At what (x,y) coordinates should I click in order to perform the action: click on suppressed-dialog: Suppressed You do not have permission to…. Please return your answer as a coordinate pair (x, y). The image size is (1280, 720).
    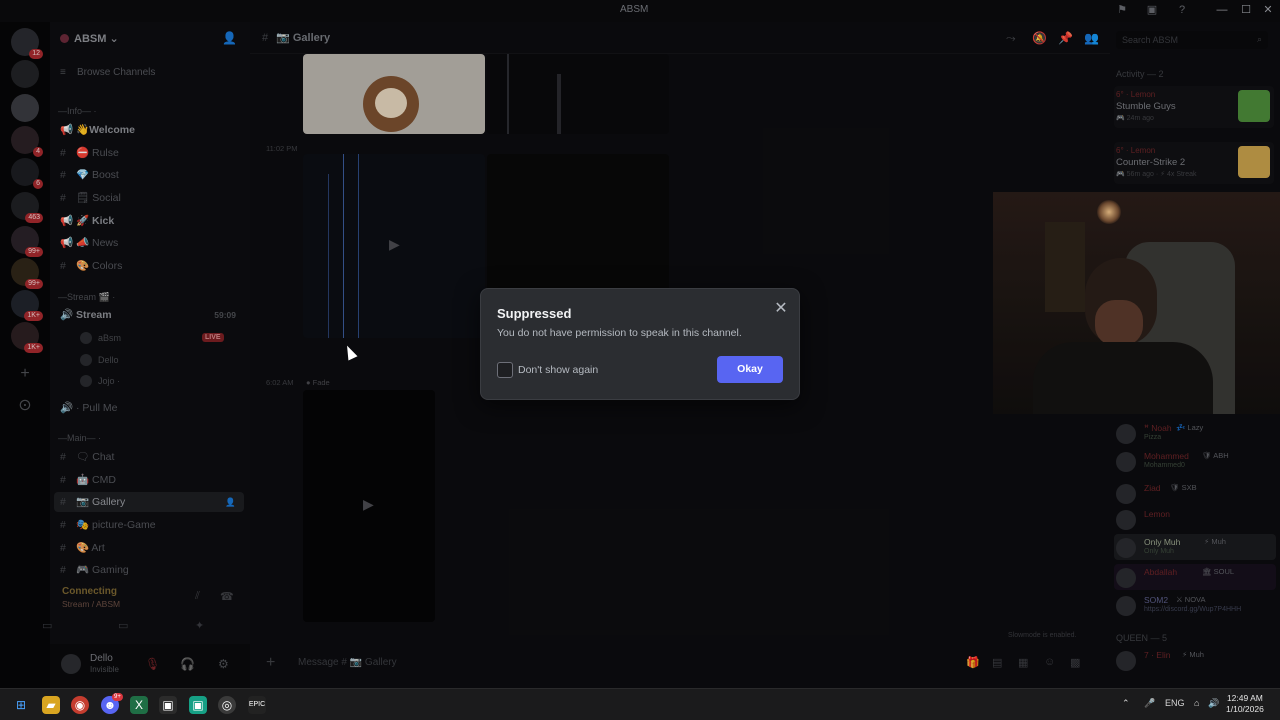
    Looking at the image, I should click on (640, 344).